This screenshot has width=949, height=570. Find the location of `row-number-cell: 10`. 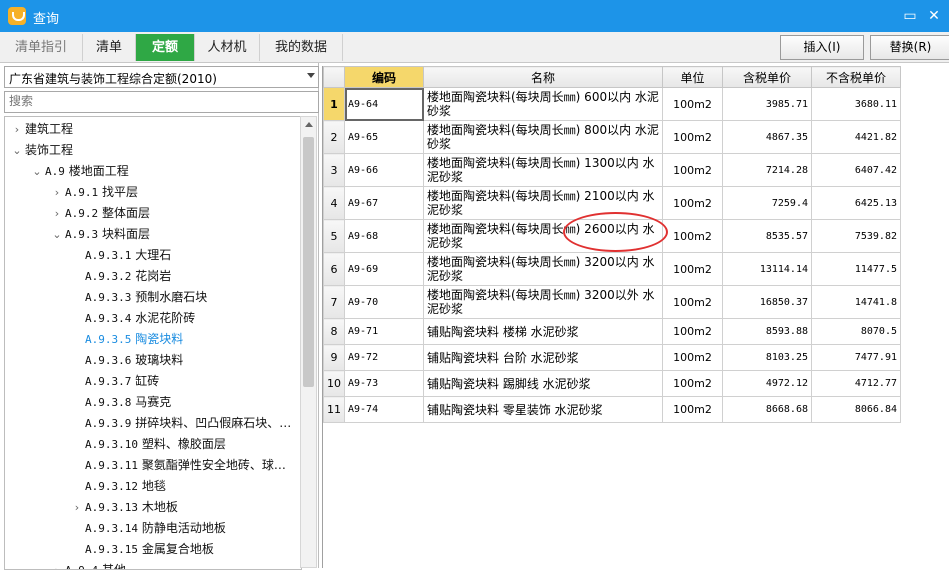

row-number-cell: 10 is located at coordinates (334, 383).